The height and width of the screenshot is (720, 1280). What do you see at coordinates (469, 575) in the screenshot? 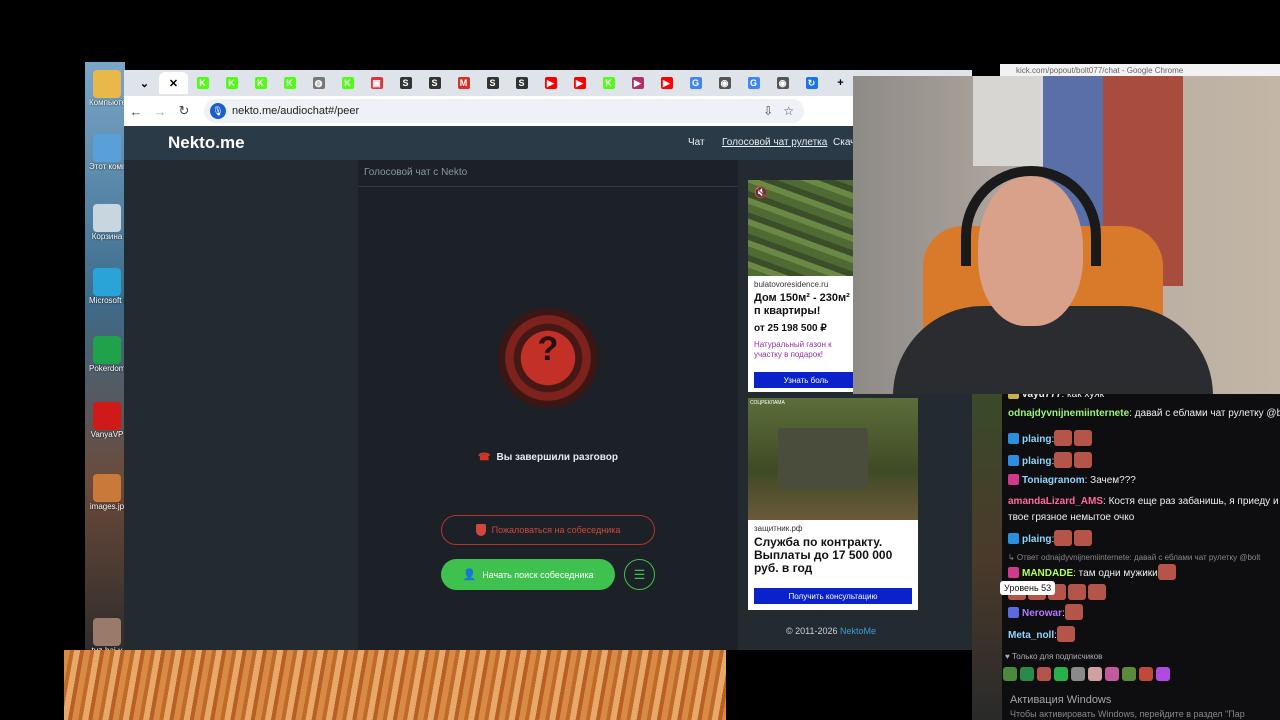
I see `person-search-icon: 👤` at bounding box center [469, 575].